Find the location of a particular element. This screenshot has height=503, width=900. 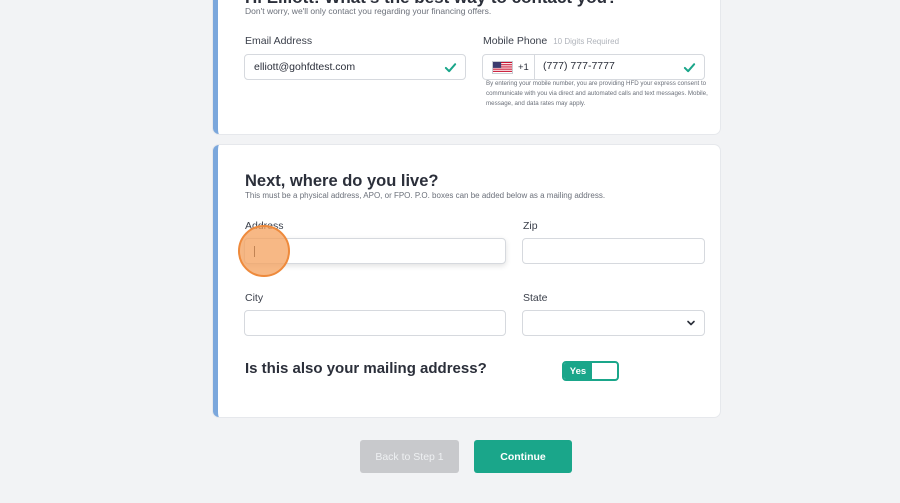

email-field: elliott@gohfdtest.com is located at coordinates (355, 67).